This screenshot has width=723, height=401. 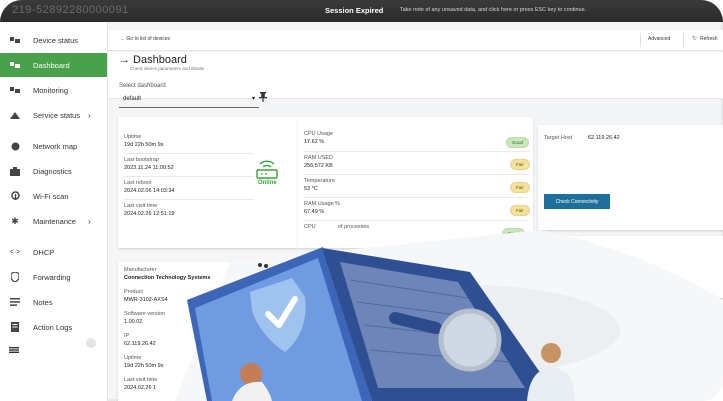 What do you see at coordinates (15, 115) in the screenshot?
I see `service-icon` at bounding box center [15, 115].